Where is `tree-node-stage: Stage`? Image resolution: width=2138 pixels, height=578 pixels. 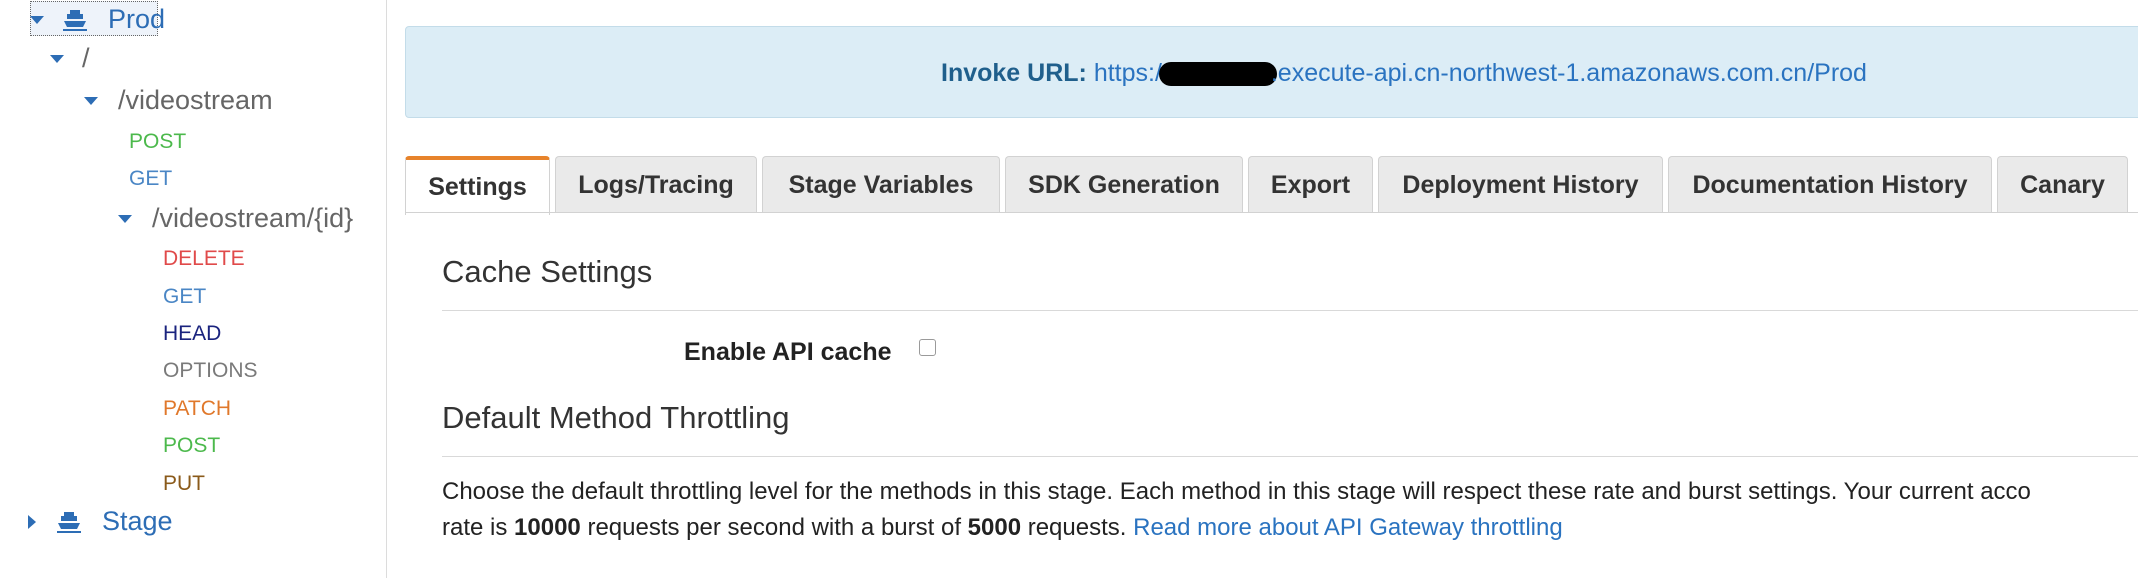 tree-node-stage: Stage is located at coordinates (100, 521).